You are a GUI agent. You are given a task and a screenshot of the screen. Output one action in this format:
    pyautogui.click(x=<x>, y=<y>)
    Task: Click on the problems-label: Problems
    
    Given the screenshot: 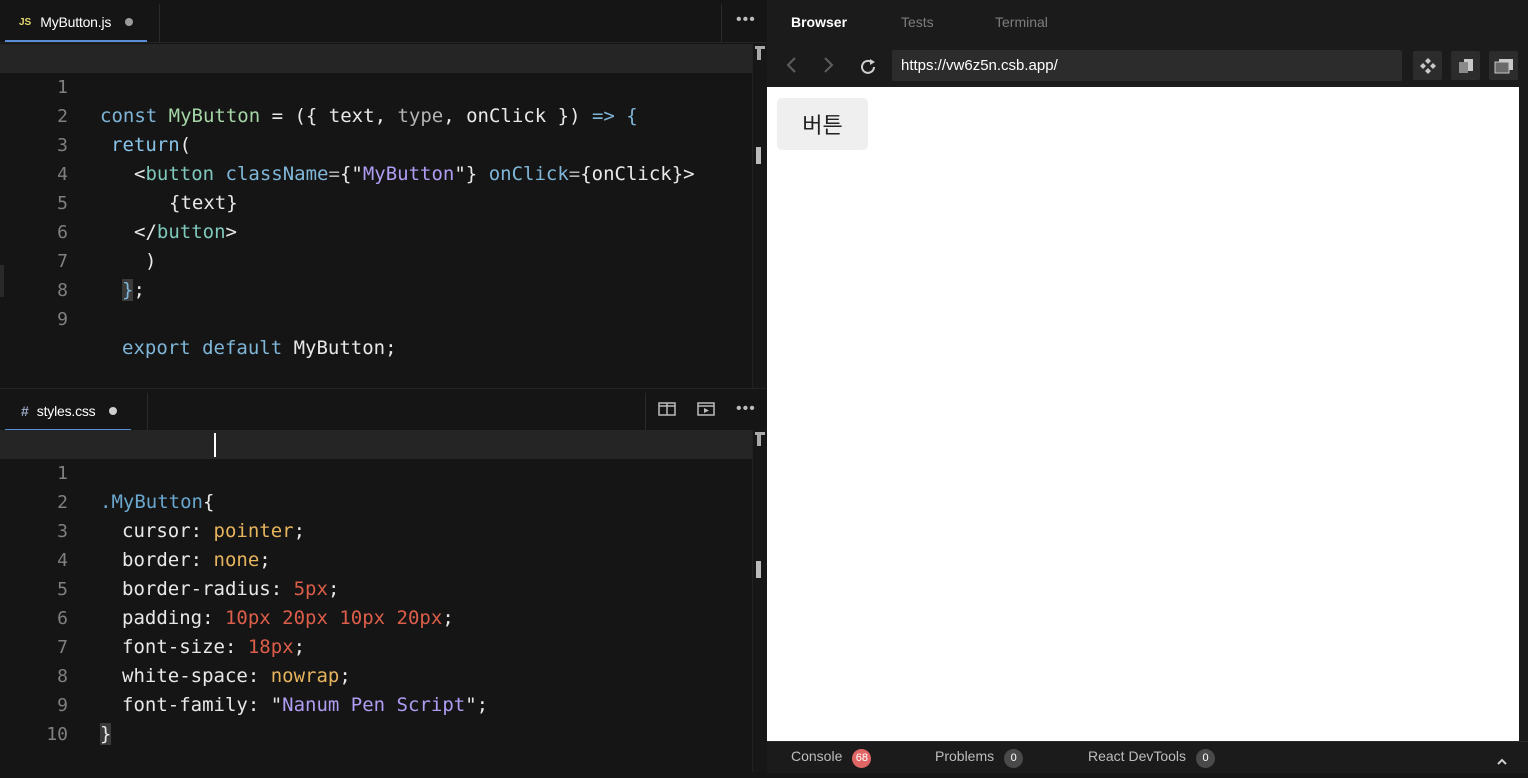 What is the action you would take?
    pyautogui.click(x=965, y=756)
    